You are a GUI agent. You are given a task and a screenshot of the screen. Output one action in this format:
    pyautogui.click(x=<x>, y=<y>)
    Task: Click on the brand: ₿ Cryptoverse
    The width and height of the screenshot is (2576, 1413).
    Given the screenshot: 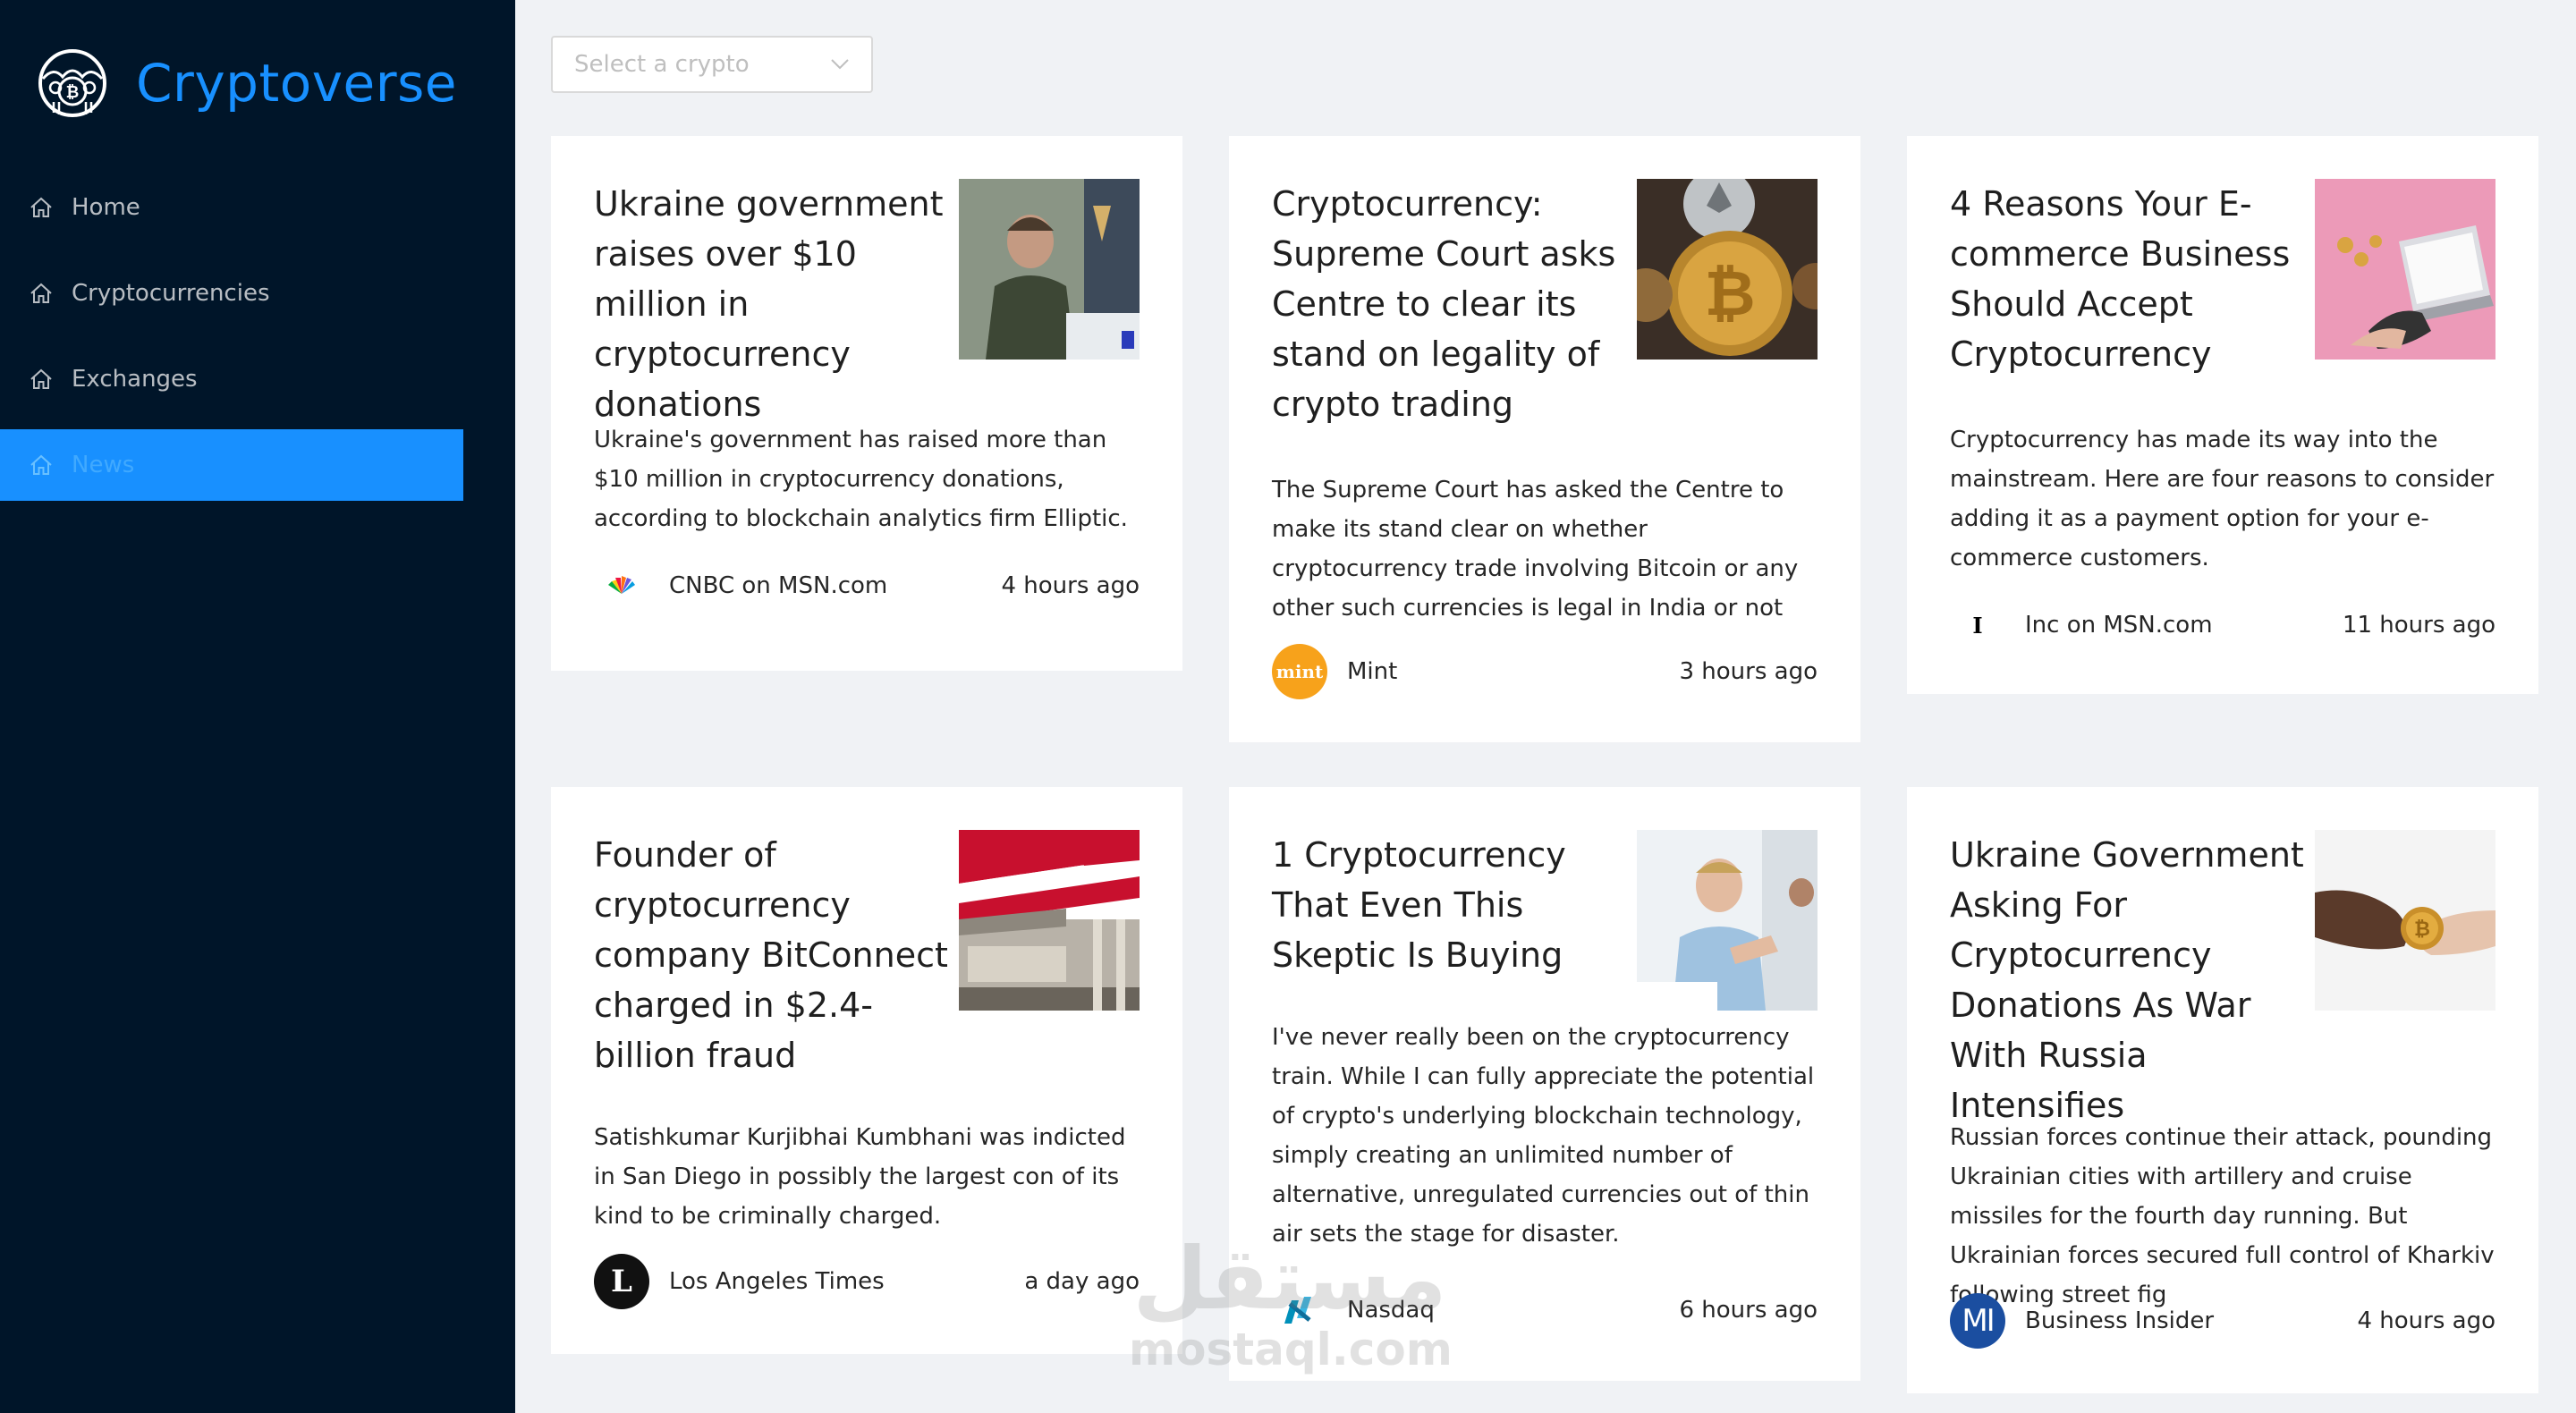 What is the action you would take?
    pyautogui.click(x=246, y=83)
    